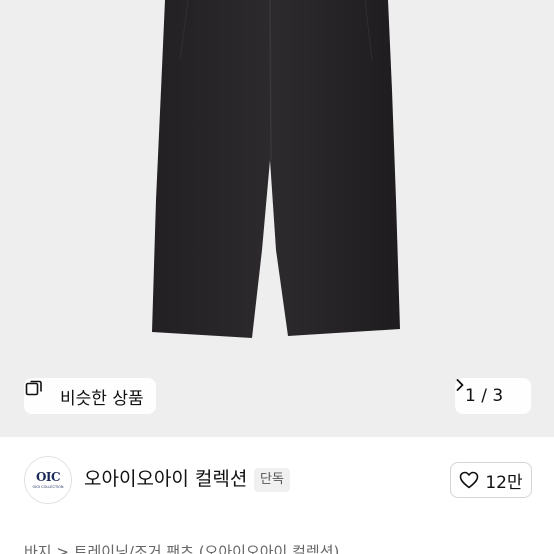 The height and width of the screenshot is (554, 554). I want to click on brand-name: 오아이오아이 컬렉션, so click(165, 479).